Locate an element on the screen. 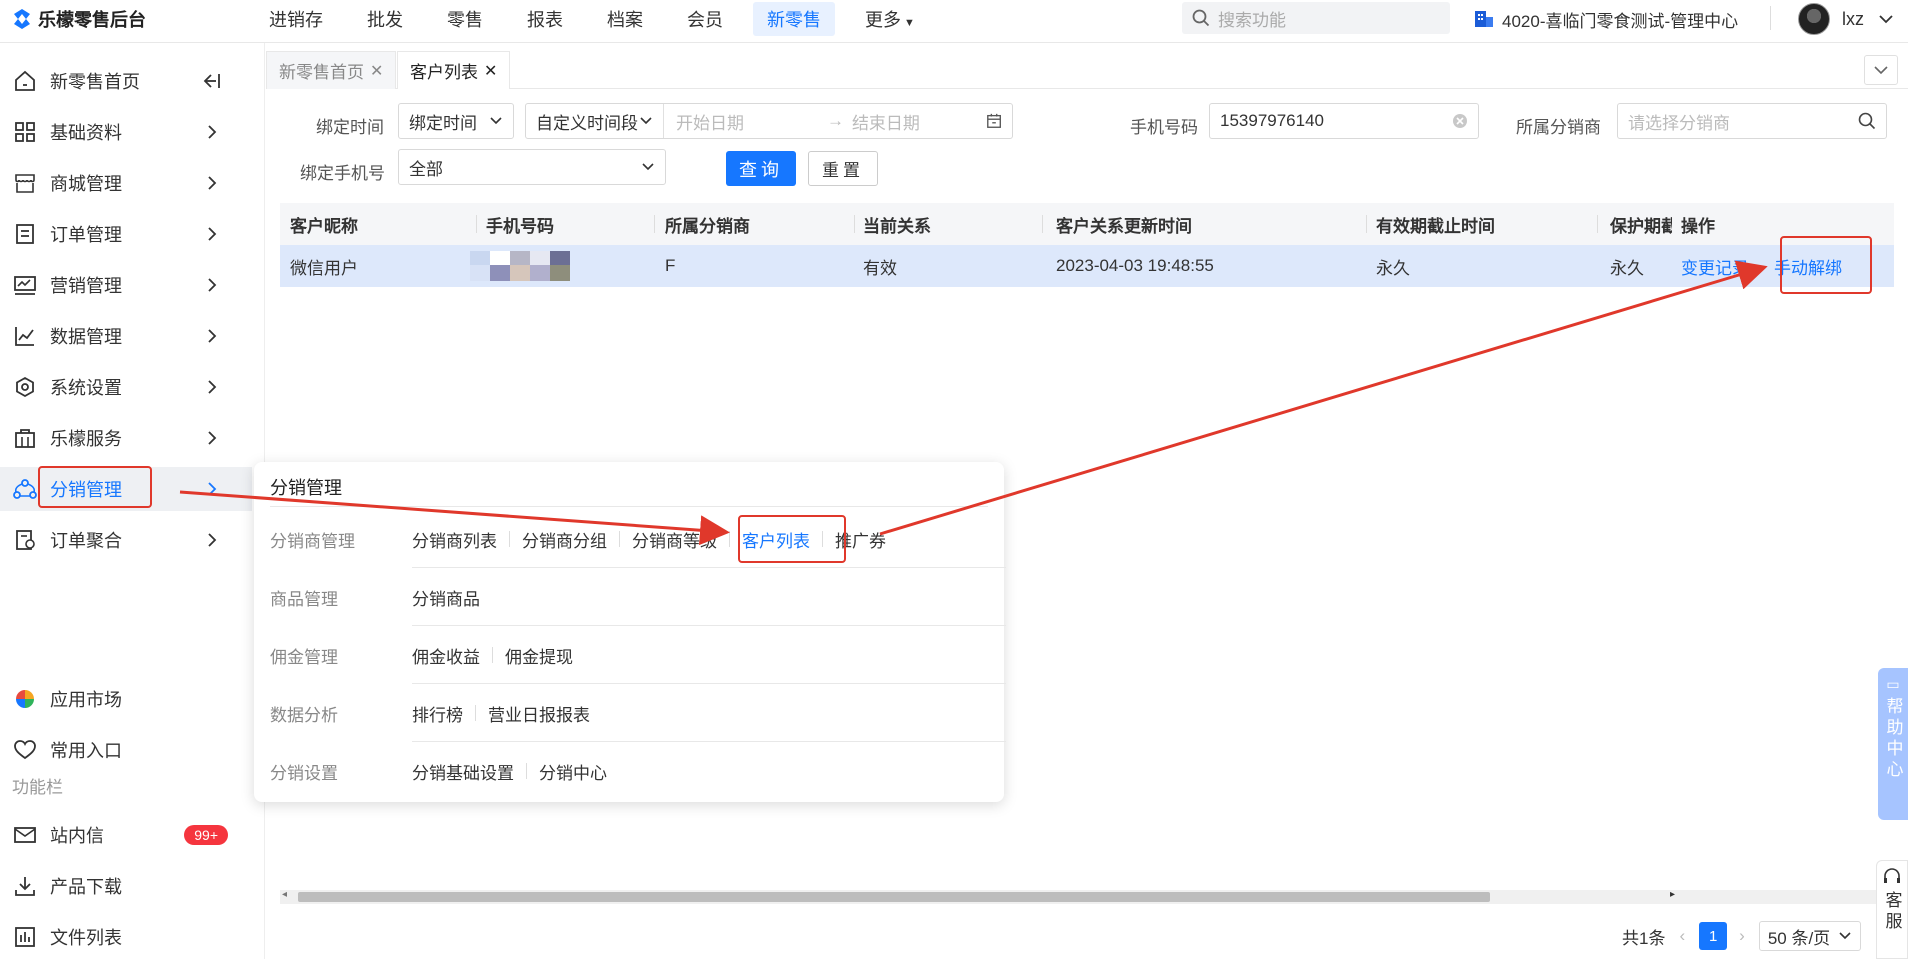 This screenshot has width=1908, height=959. sidebar-item-inbox: 站内信 99+ is located at coordinates (126, 835).